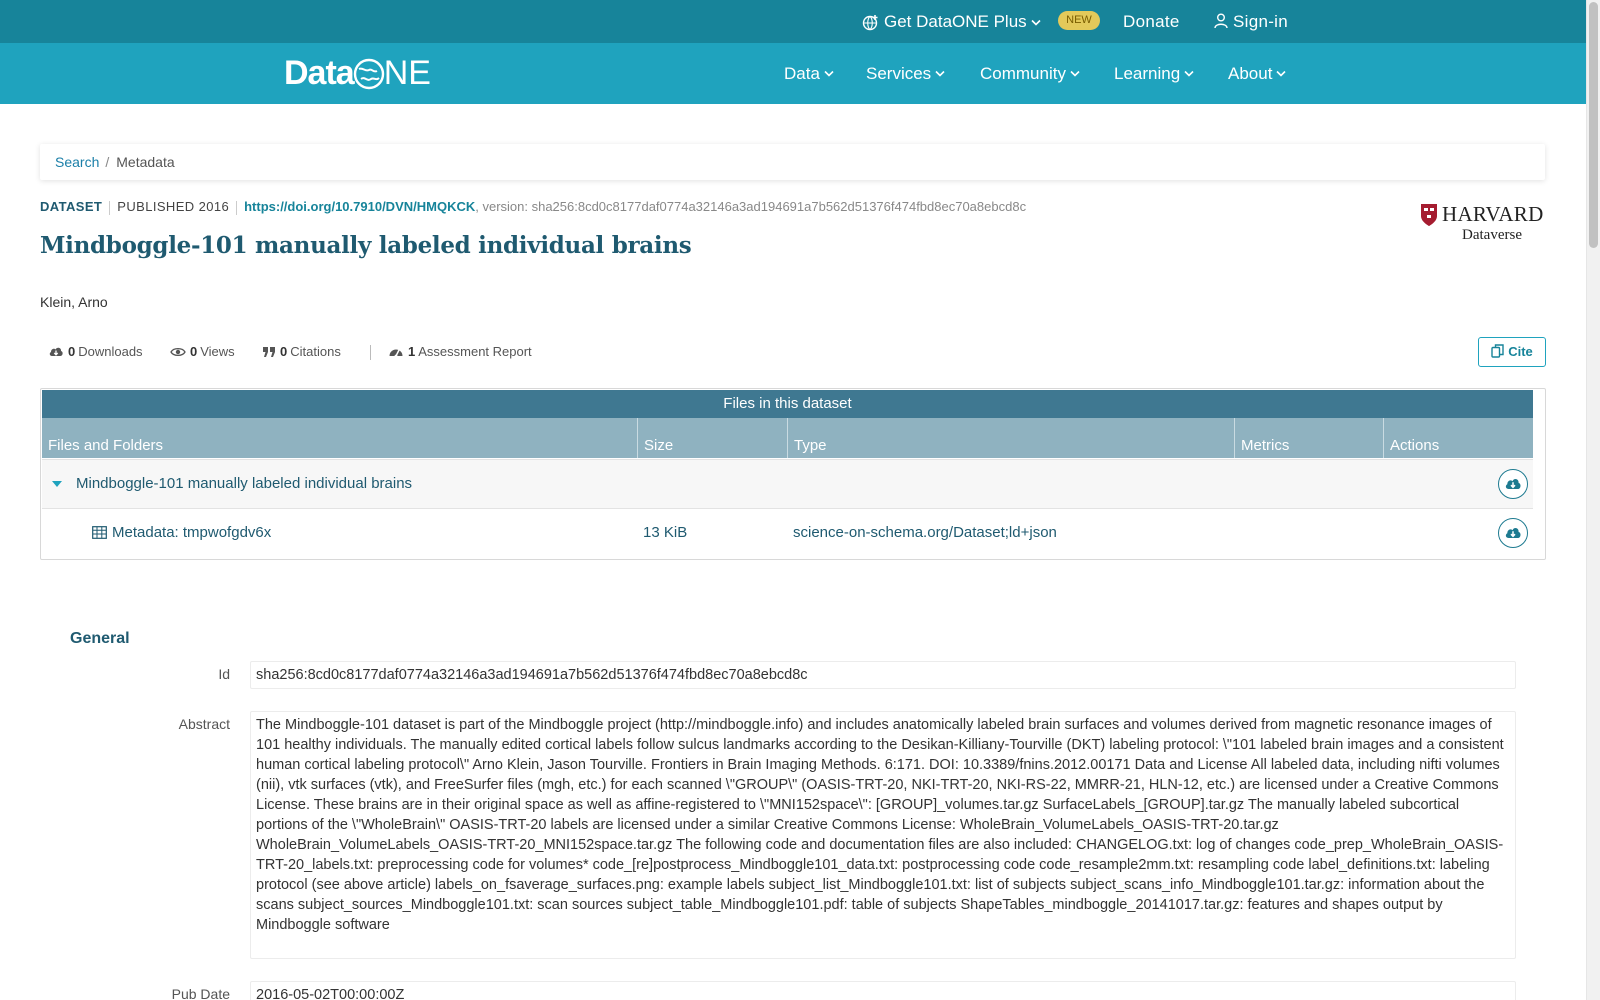 The width and height of the screenshot is (1600, 1000). What do you see at coordinates (204, 724) in the screenshot?
I see `abstract-label: Abstract` at bounding box center [204, 724].